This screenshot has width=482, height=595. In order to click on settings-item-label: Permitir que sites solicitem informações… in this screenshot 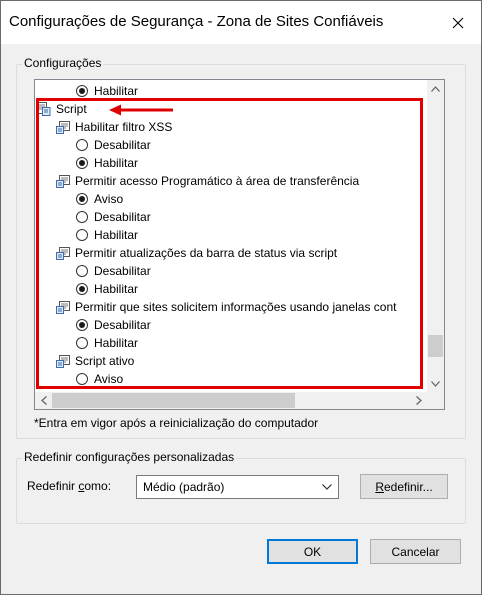, I will do `click(236, 307)`.